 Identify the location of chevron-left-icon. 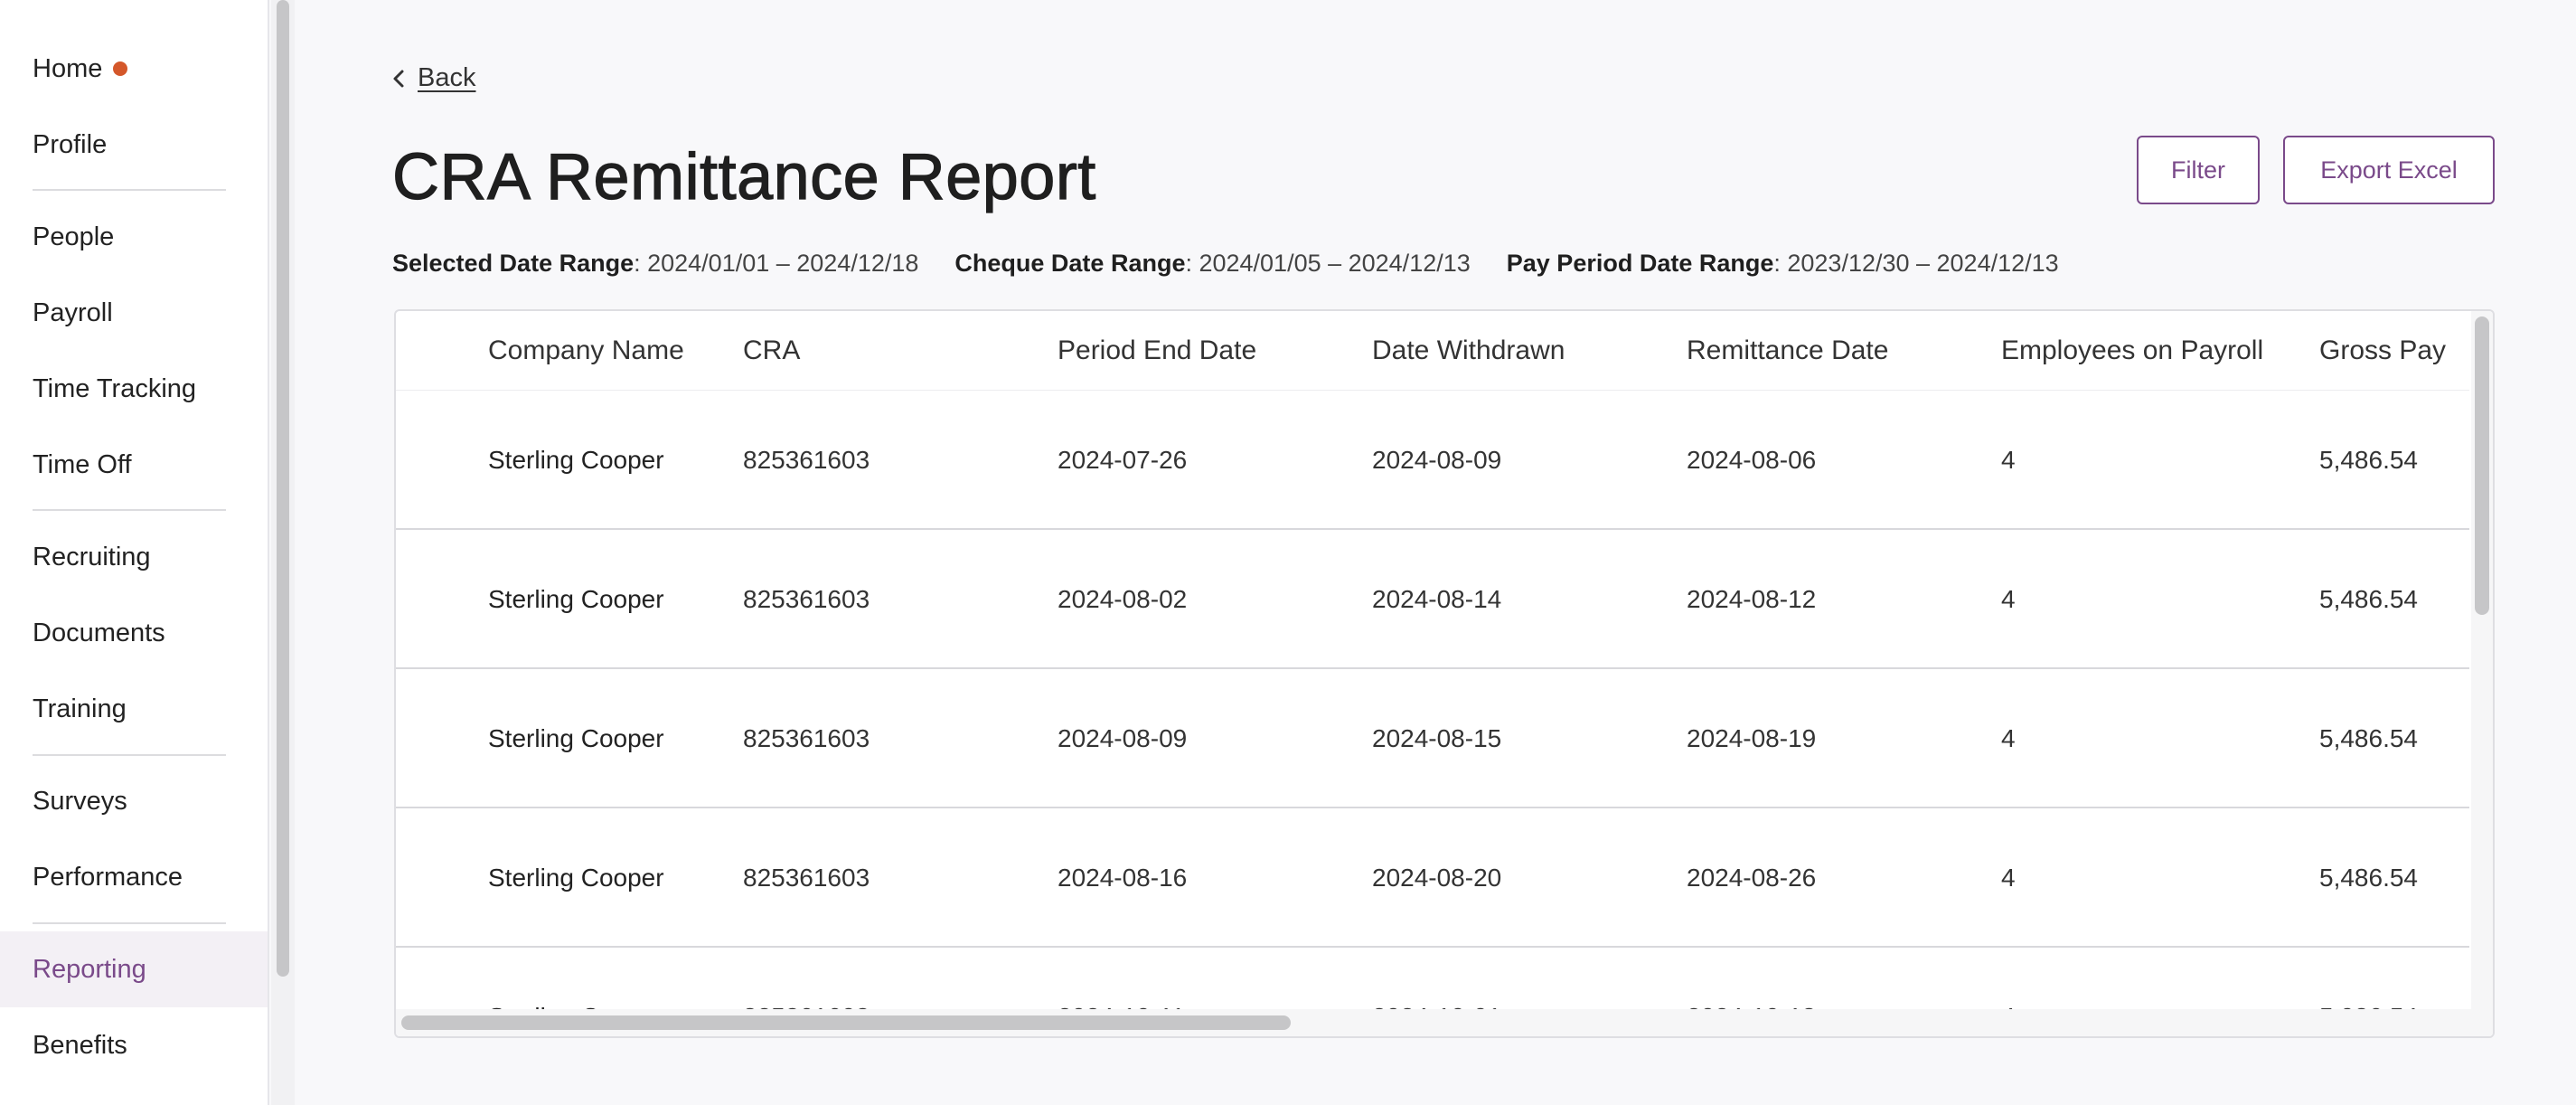
(398, 78).